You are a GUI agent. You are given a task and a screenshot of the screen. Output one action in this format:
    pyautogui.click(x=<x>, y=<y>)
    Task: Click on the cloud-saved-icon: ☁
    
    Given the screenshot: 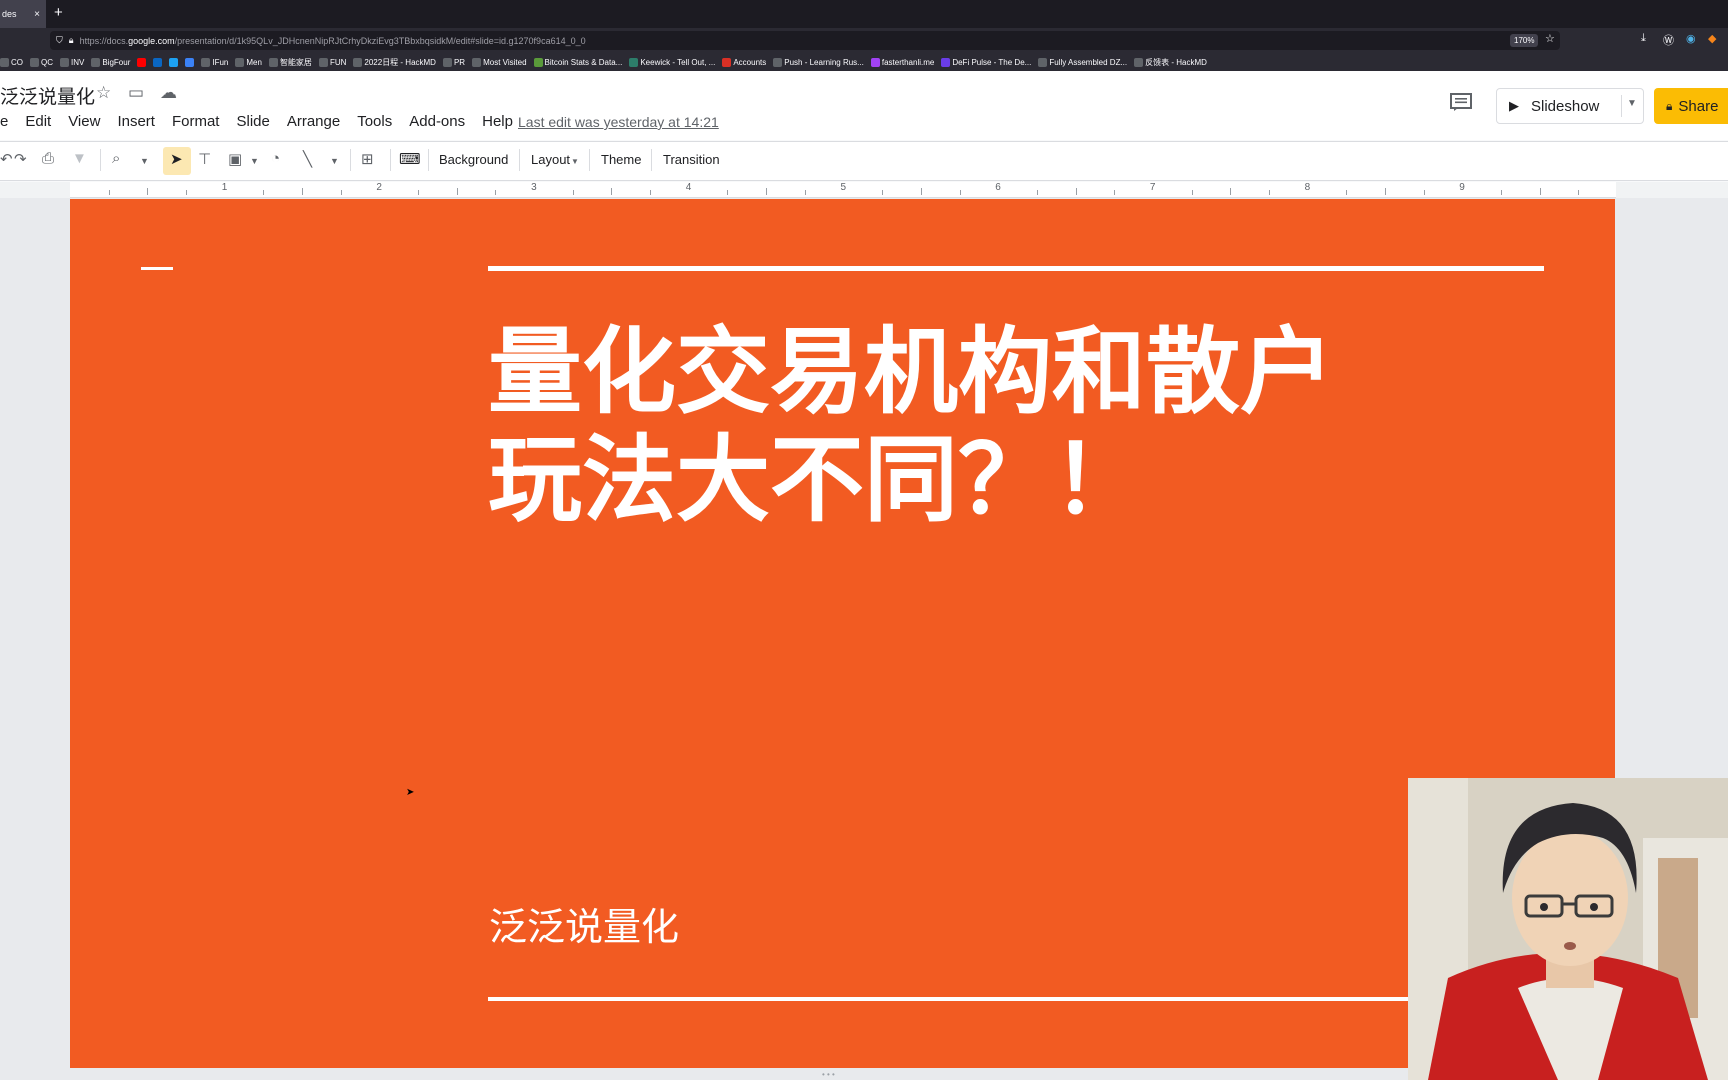 What is the action you would take?
    pyautogui.click(x=168, y=93)
    